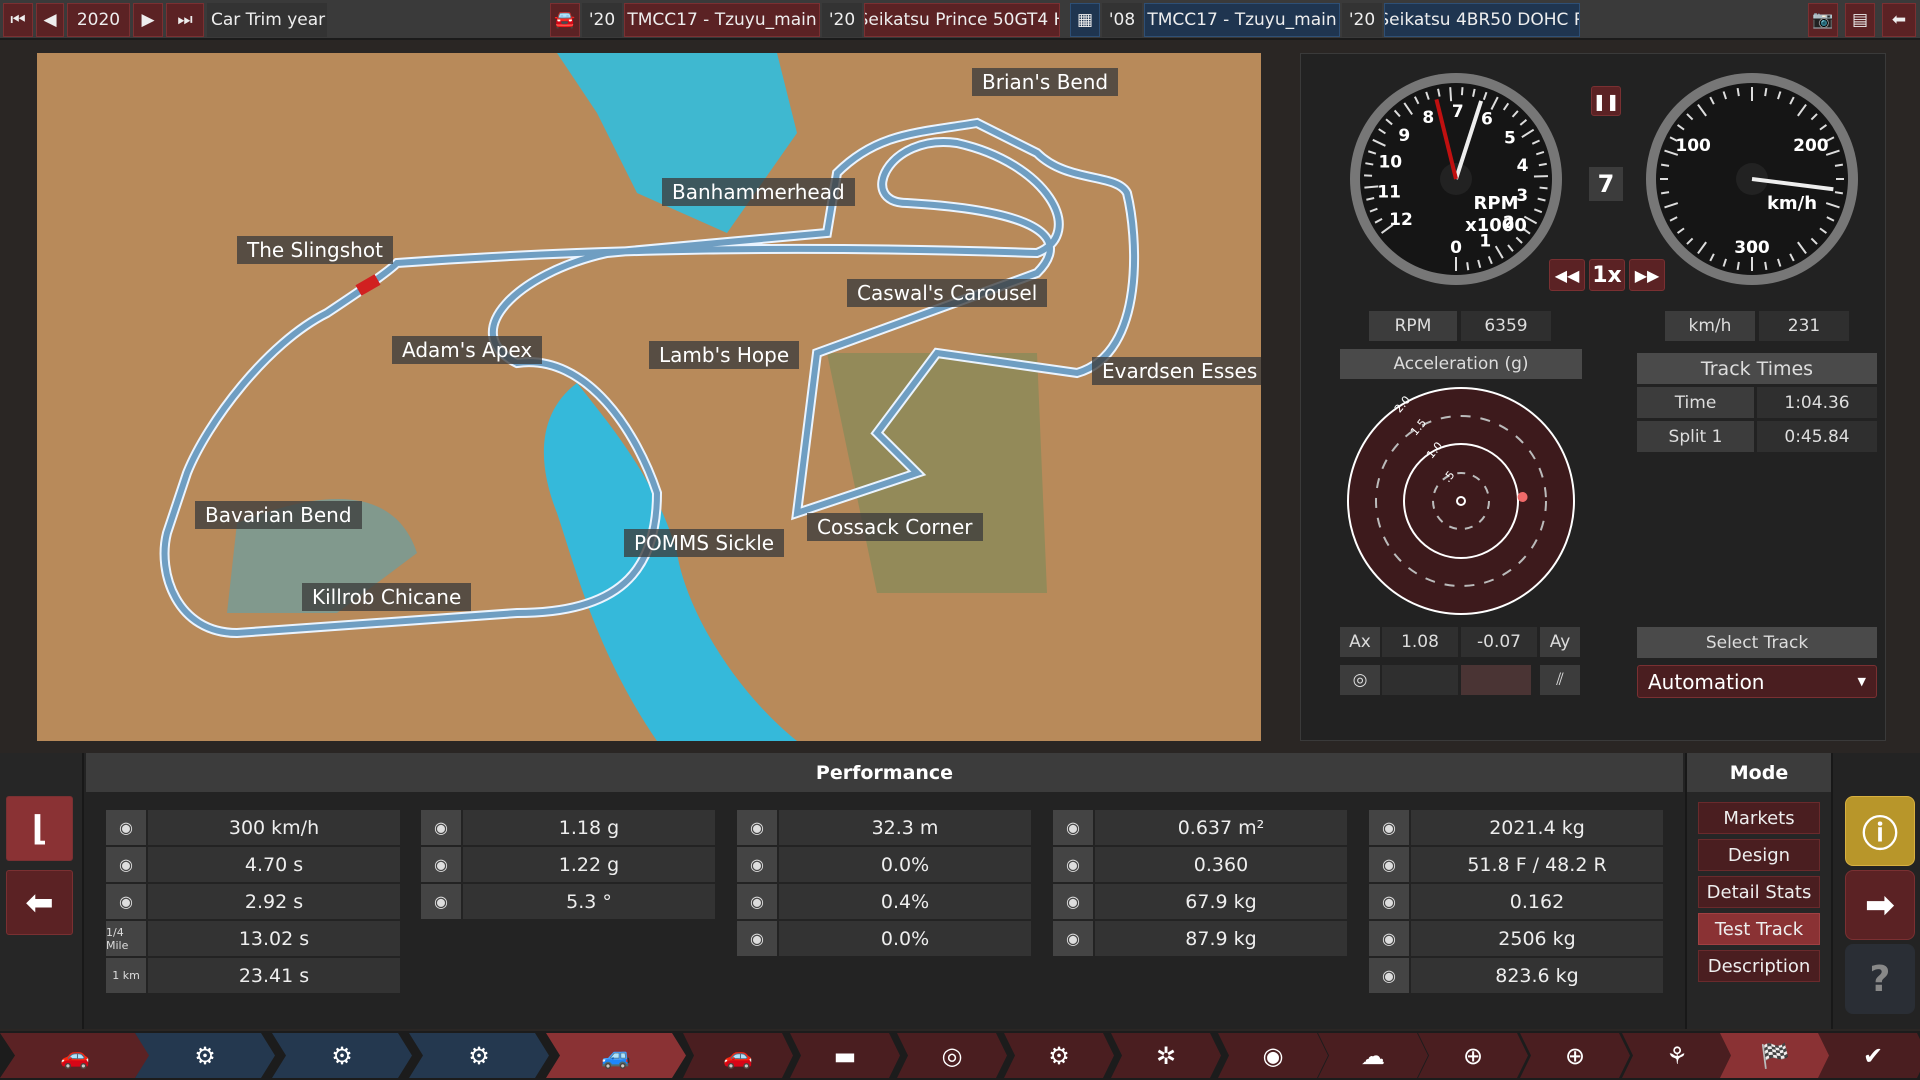  I want to click on stat-value: 0.162, so click(1537, 901).